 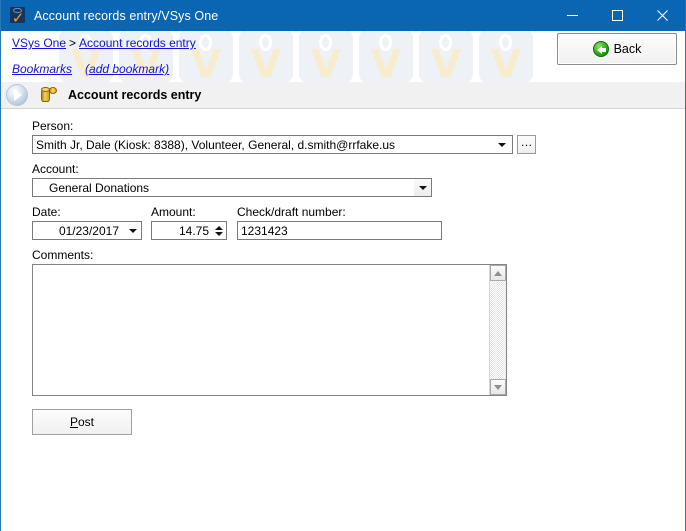 What do you see at coordinates (127, 69) in the screenshot?
I see `add-bookmark-link: (add bookmark)` at bounding box center [127, 69].